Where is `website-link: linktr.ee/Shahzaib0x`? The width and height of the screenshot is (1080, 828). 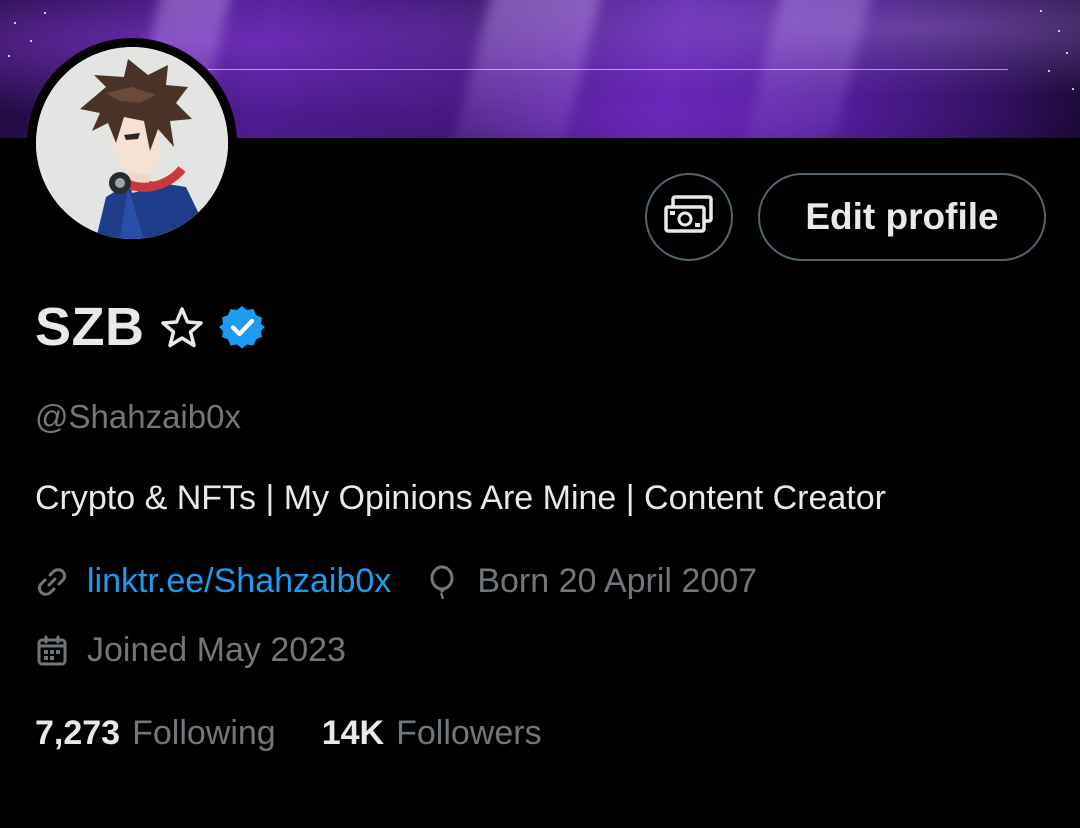 website-link: linktr.ee/Shahzaib0x is located at coordinates (239, 581).